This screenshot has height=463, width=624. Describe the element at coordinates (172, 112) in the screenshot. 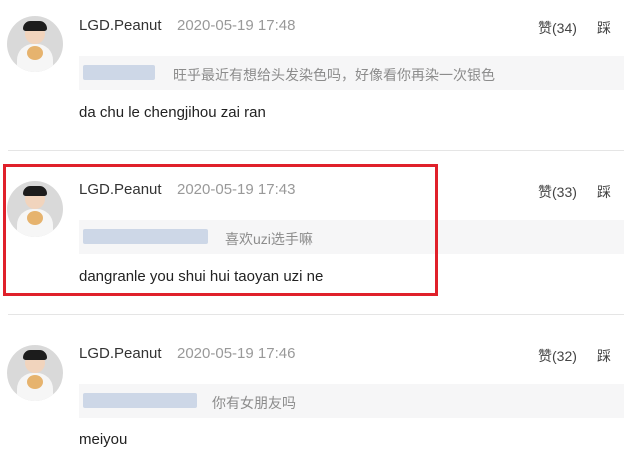

I see `comment-content: da chu le chengjihou zai ran` at that location.